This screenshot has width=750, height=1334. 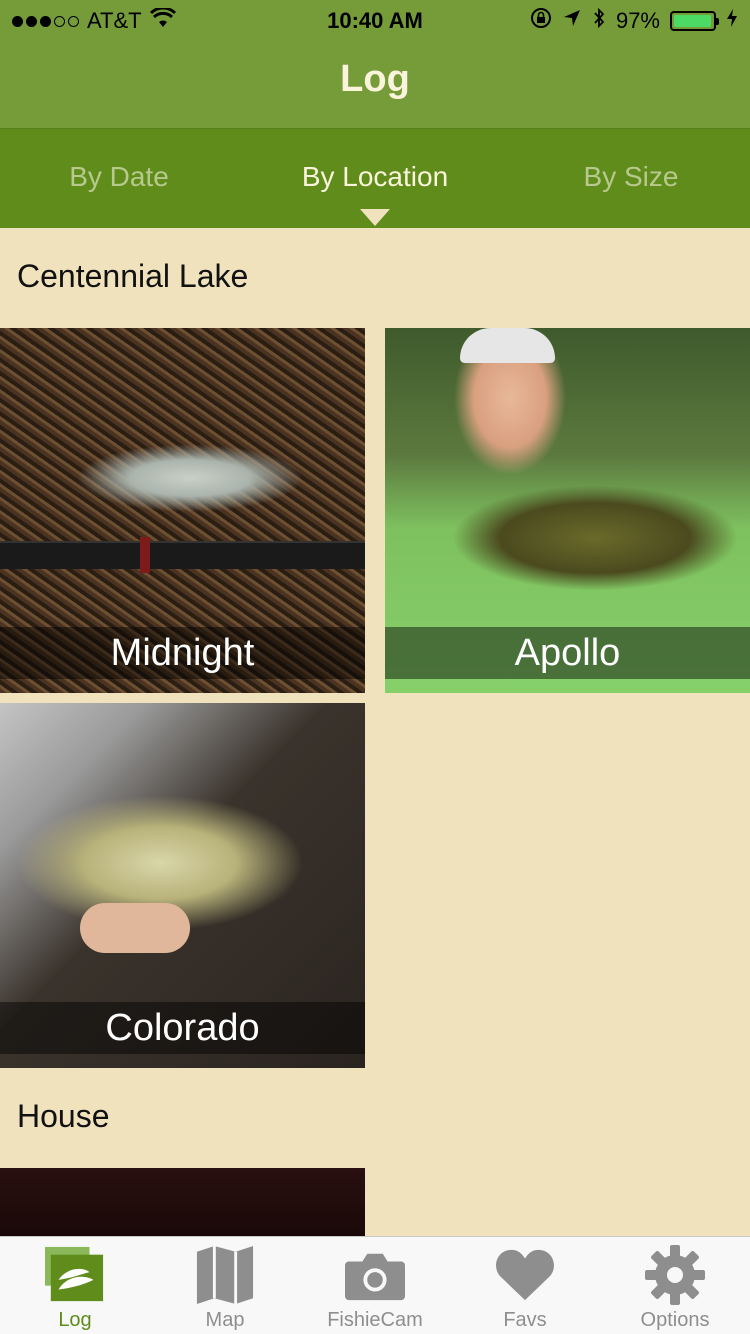 What do you see at coordinates (122, 177) in the screenshot?
I see `segment-by-date: By Date` at bounding box center [122, 177].